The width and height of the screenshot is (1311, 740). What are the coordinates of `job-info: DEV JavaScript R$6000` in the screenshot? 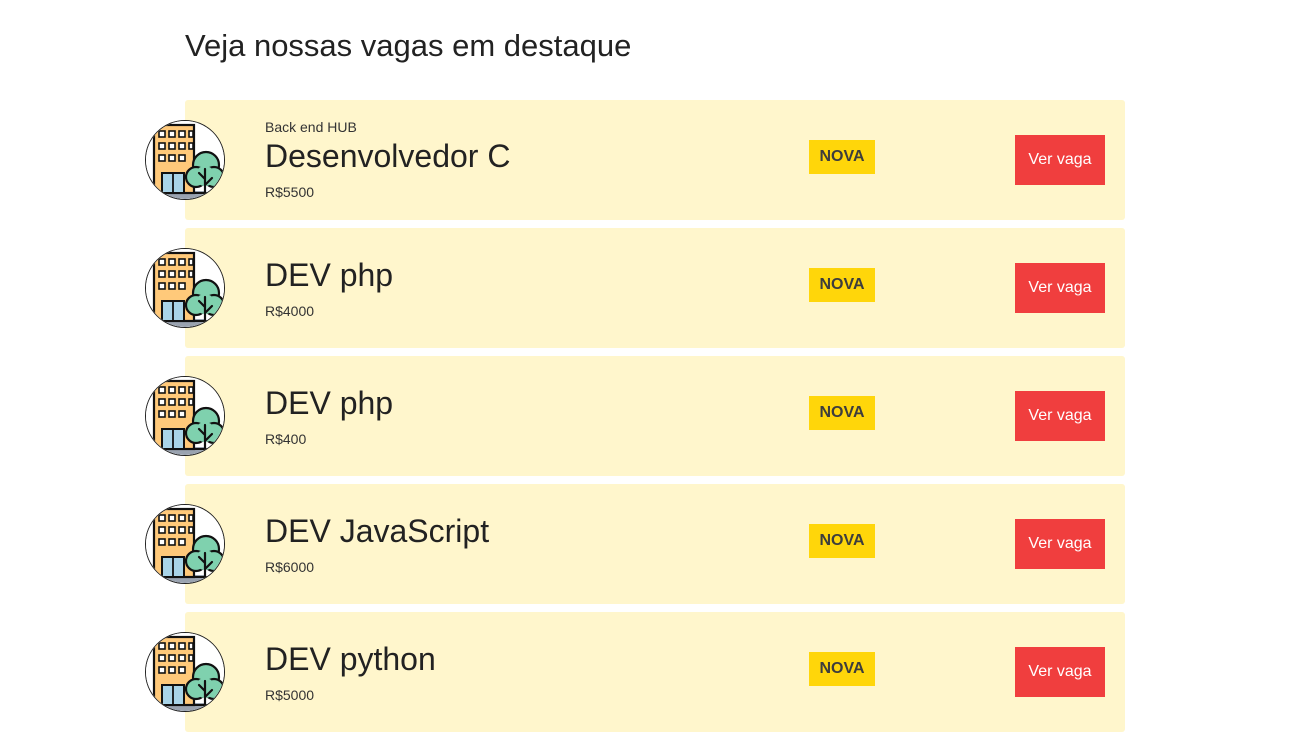 It's located at (515, 544).